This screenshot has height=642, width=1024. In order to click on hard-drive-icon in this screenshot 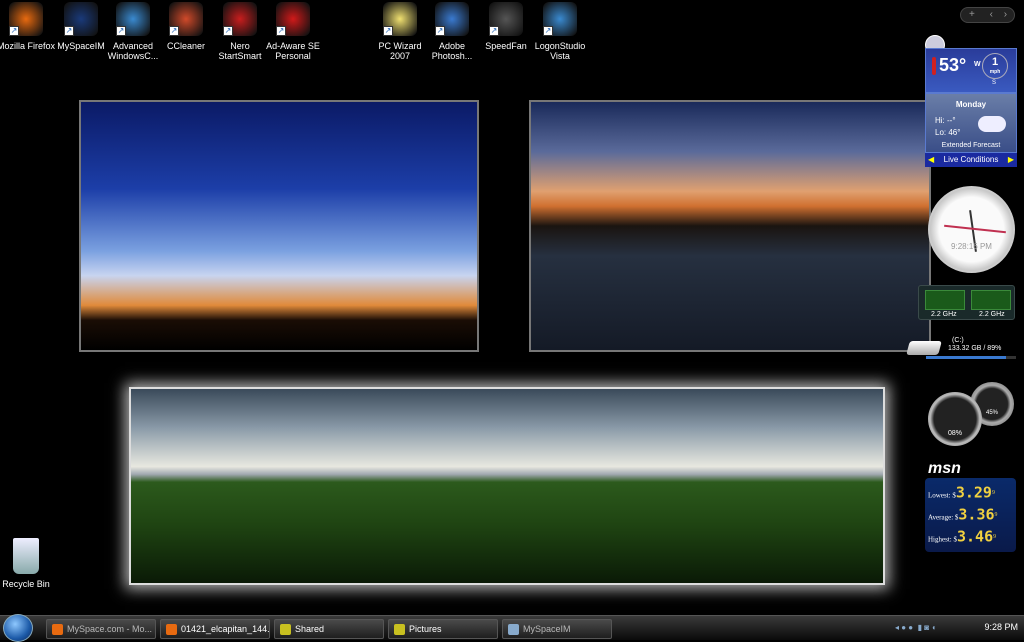, I will do `click(924, 348)`.